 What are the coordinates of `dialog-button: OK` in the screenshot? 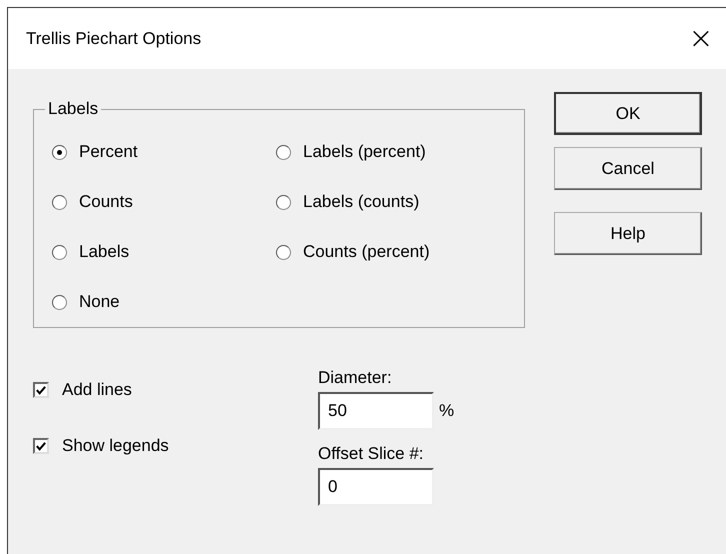 It's located at (628, 113).